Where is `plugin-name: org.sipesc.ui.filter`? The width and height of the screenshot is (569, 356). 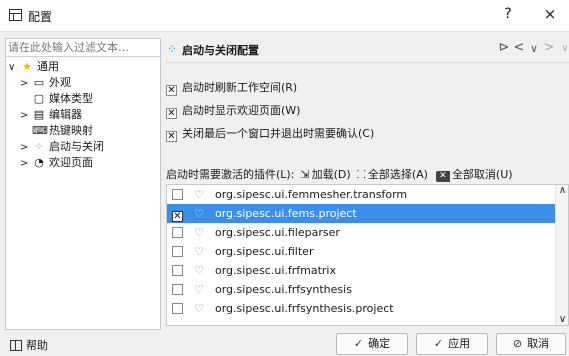
plugin-name: org.sipesc.ui.filter is located at coordinates (264, 251).